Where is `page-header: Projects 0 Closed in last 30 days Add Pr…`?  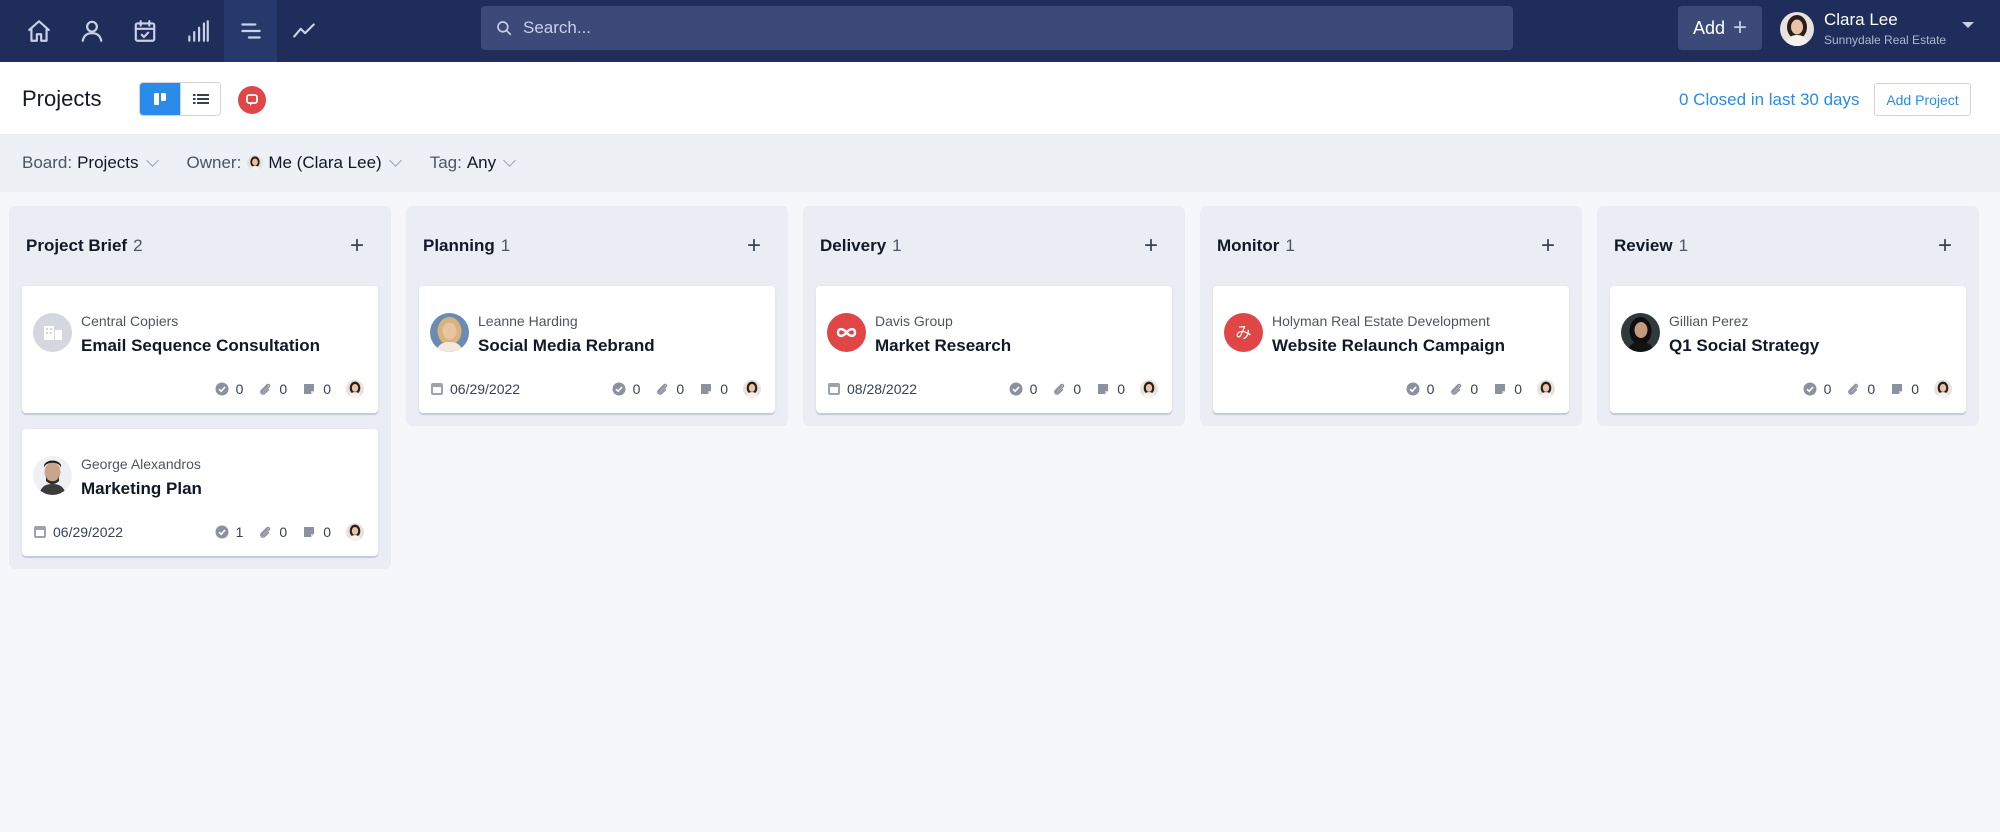
page-header: Projects 0 Closed in last 30 days Add Pr… is located at coordinates (1000, 98).